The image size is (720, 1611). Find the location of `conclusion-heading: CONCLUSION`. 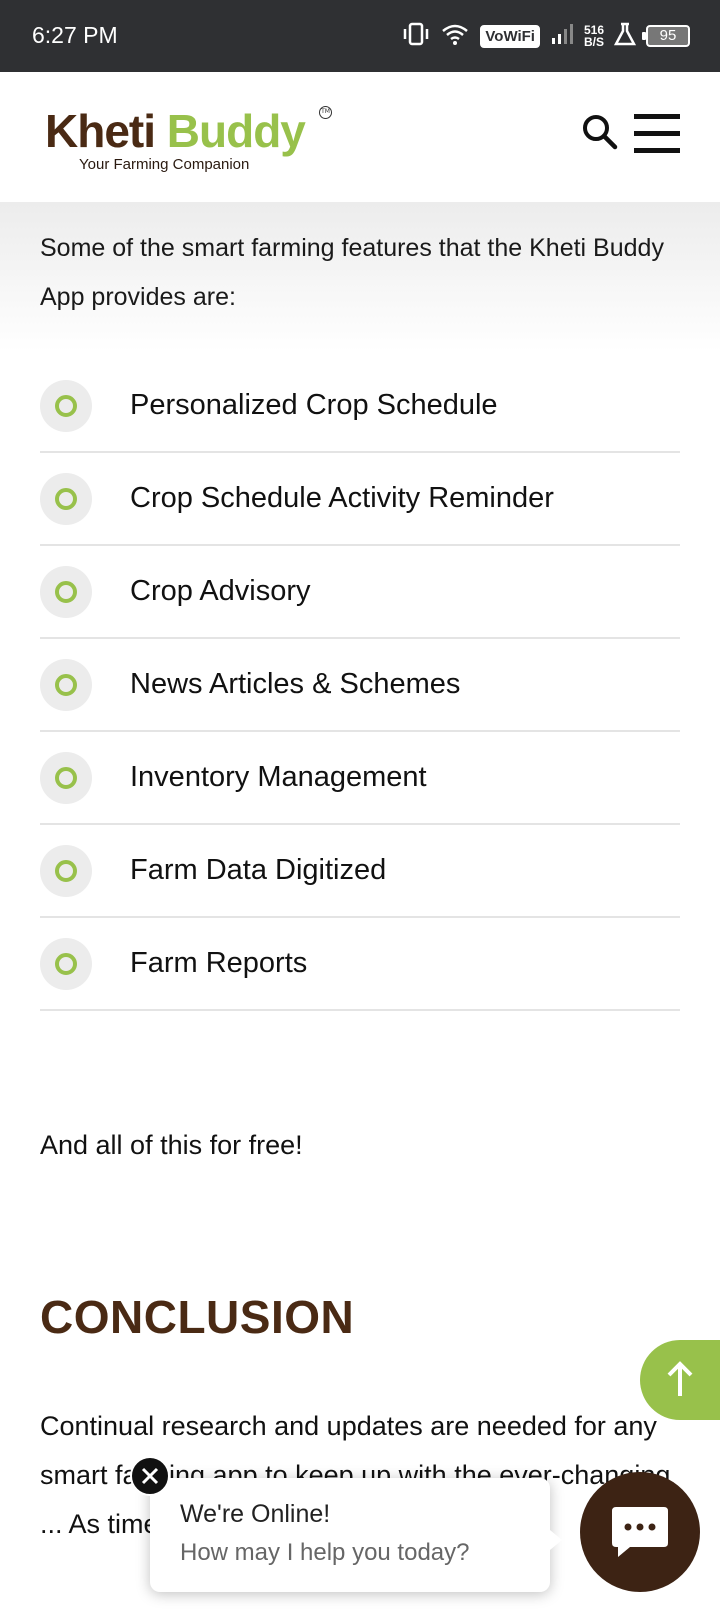

conclusion-heading: CONCLUSION is located at coordinates (197, 1317).